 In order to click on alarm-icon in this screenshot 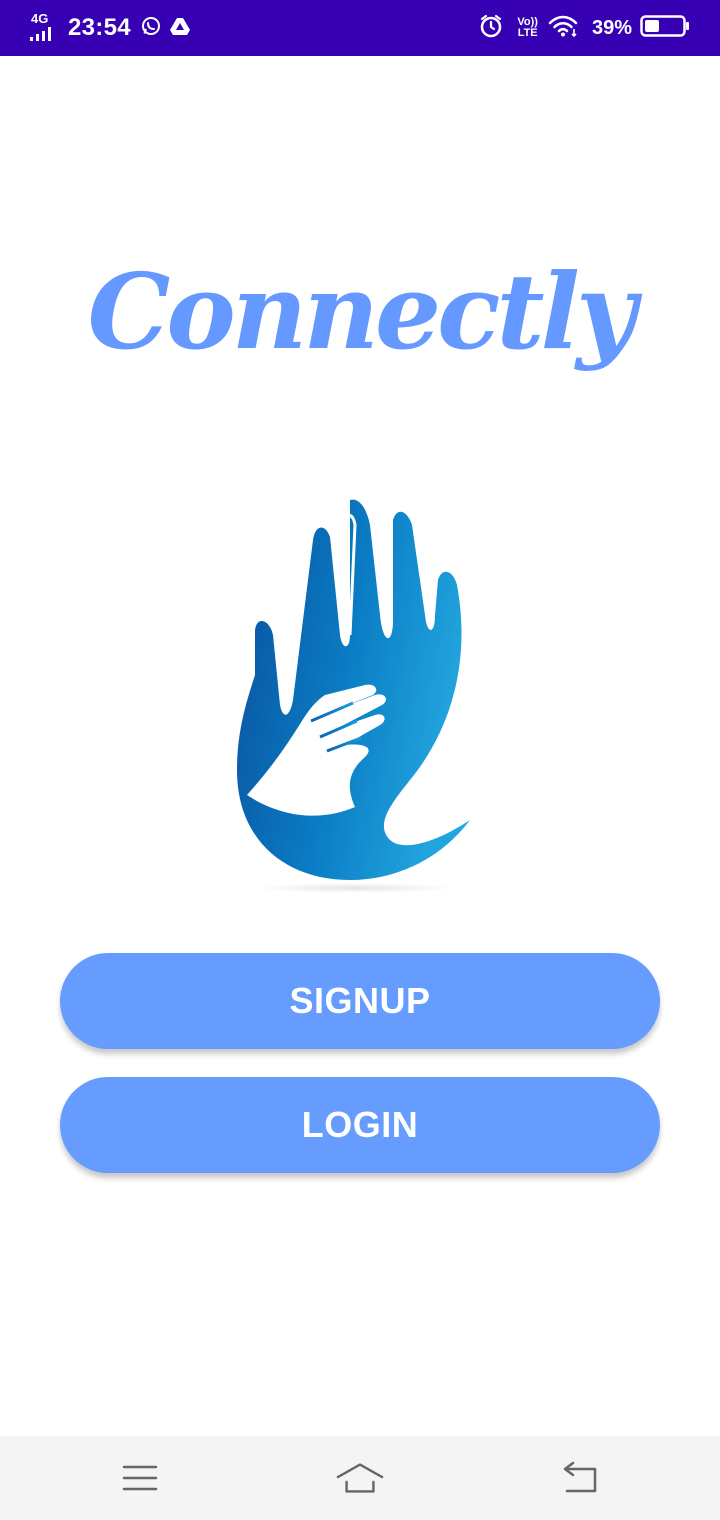, I will do `click(491, 28)`.